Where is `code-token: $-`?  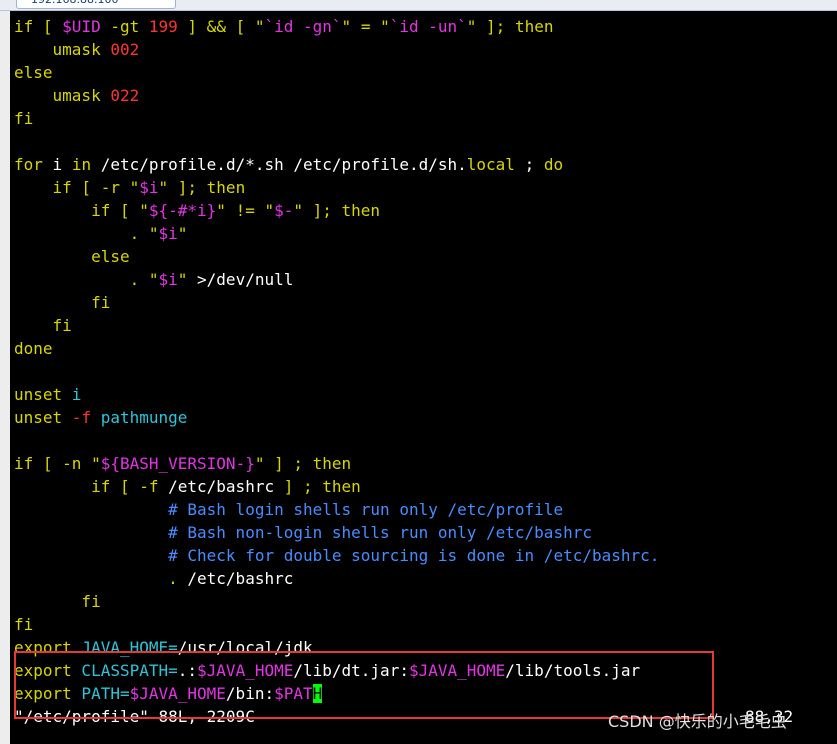 code-token: $- is located at coordinates (284, 210).